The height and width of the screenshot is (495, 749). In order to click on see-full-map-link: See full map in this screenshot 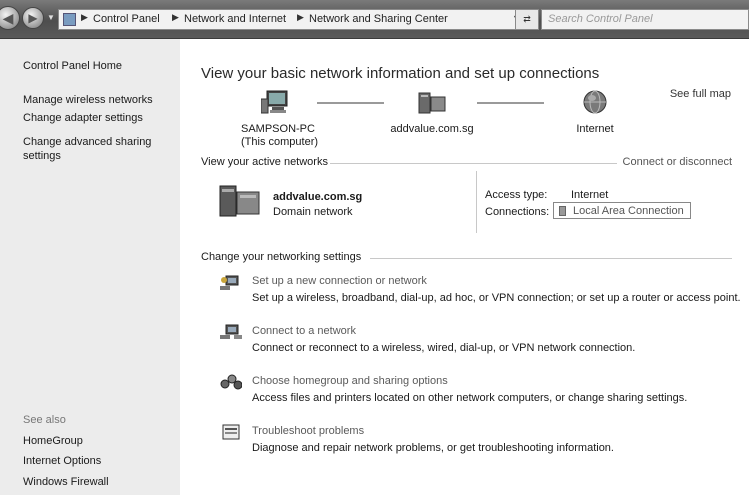, I will do `click(700, 94)`.